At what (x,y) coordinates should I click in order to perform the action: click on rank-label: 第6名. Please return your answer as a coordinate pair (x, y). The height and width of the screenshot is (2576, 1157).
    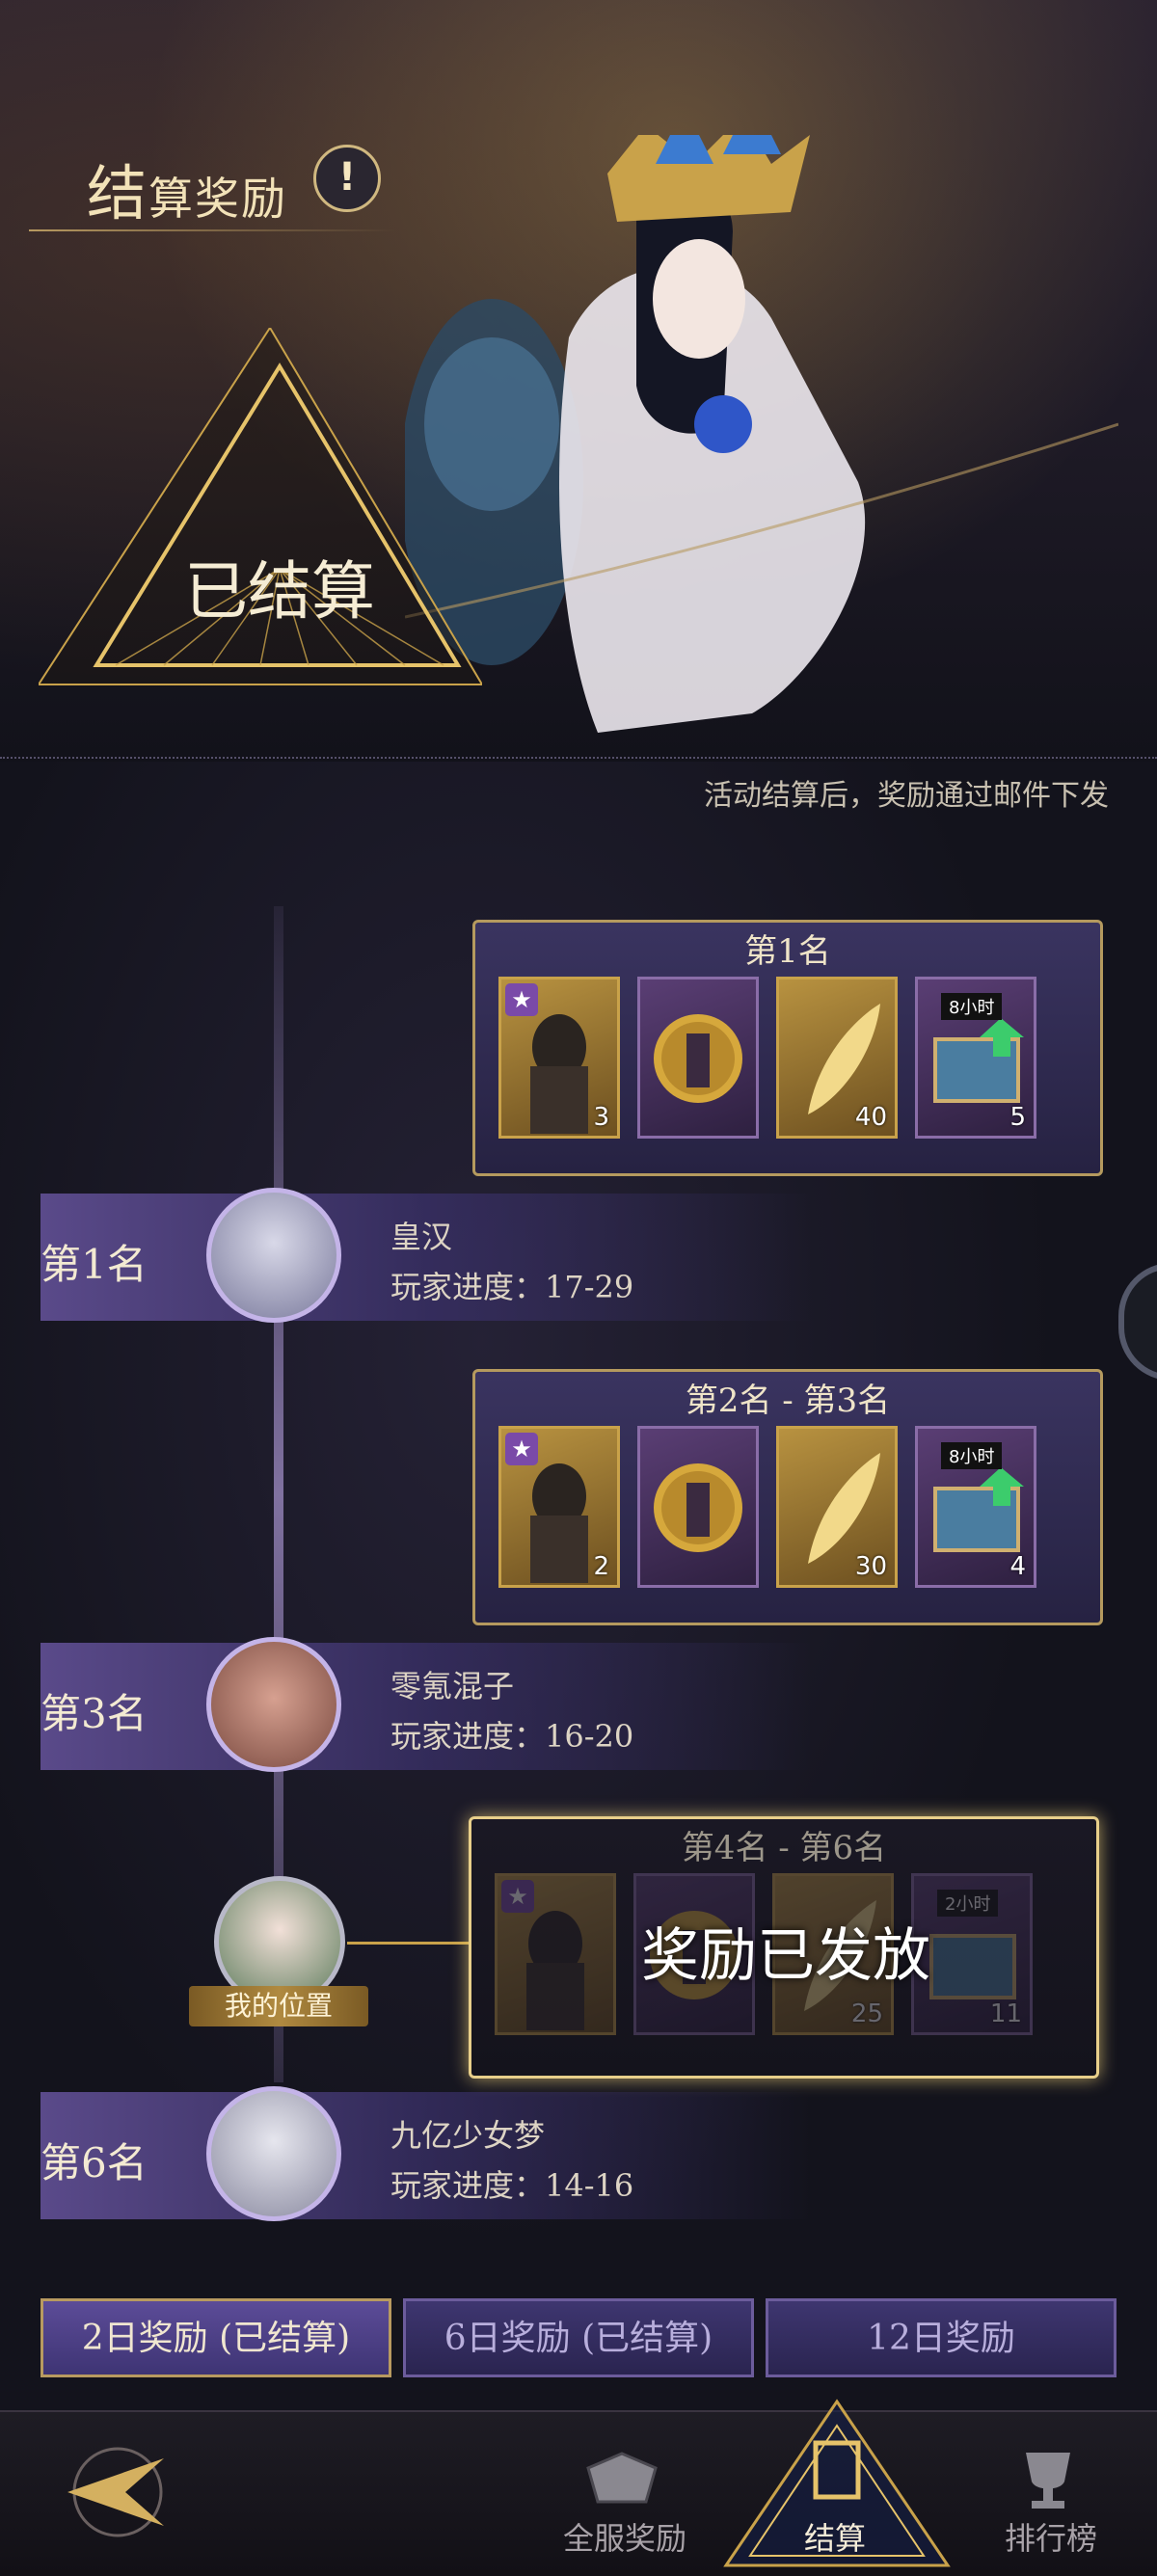
    Looking at the image, I should click on (94, 2163).